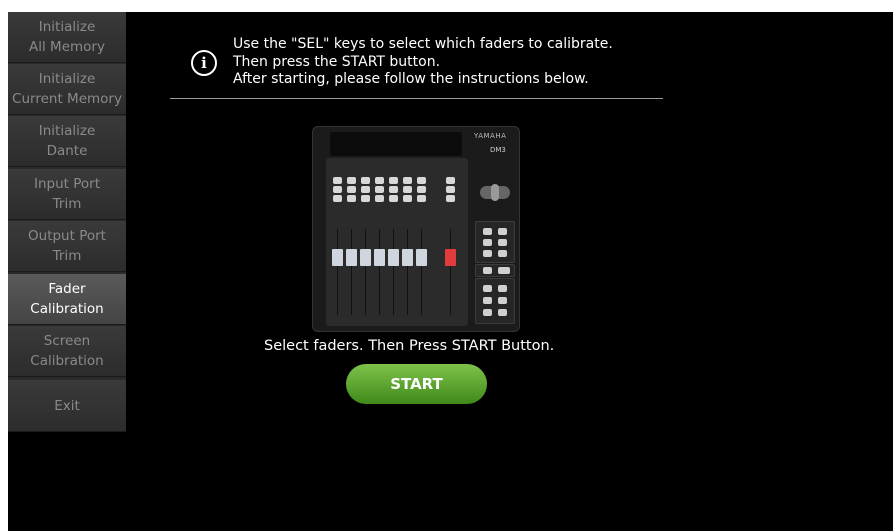  I want to click on sidebar-item-initialize-dante: Initialize Dante, so click(67, 141).